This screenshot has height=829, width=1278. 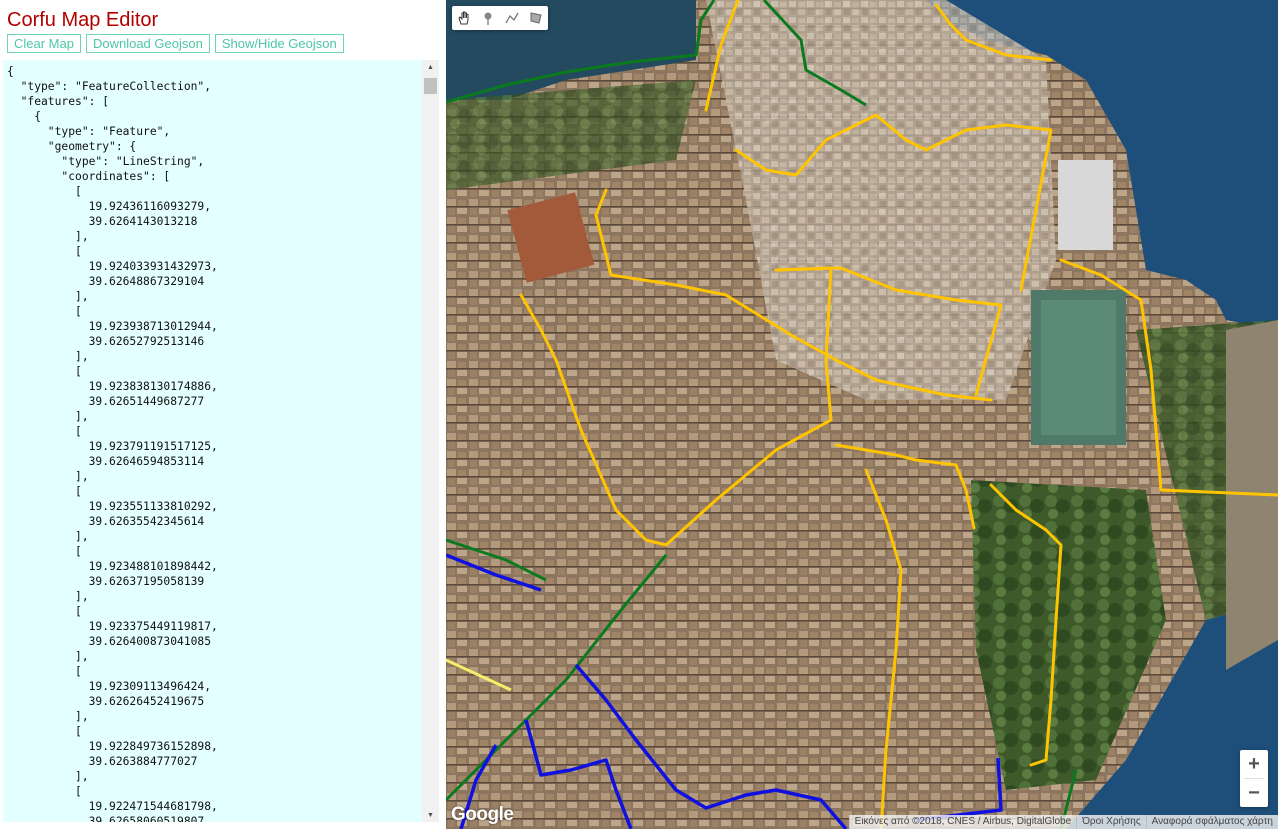 What do you see at coordinates (464, 18) in the screenshot?
I see `hand-icon` at bounding box center [464, 18].